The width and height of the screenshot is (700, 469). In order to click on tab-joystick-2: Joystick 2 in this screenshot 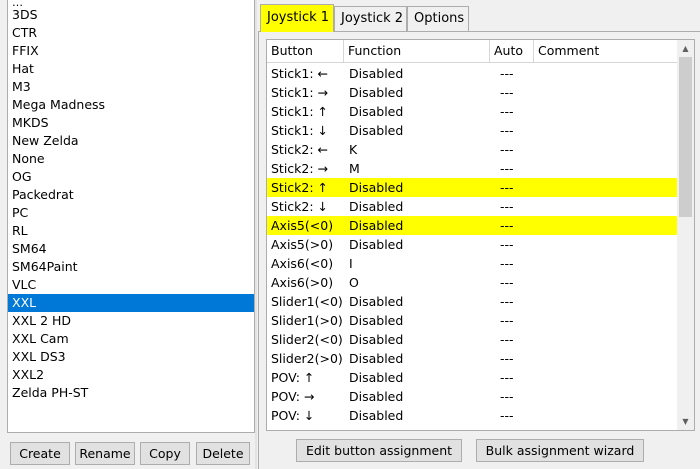, I will do `click(370, 18)`.